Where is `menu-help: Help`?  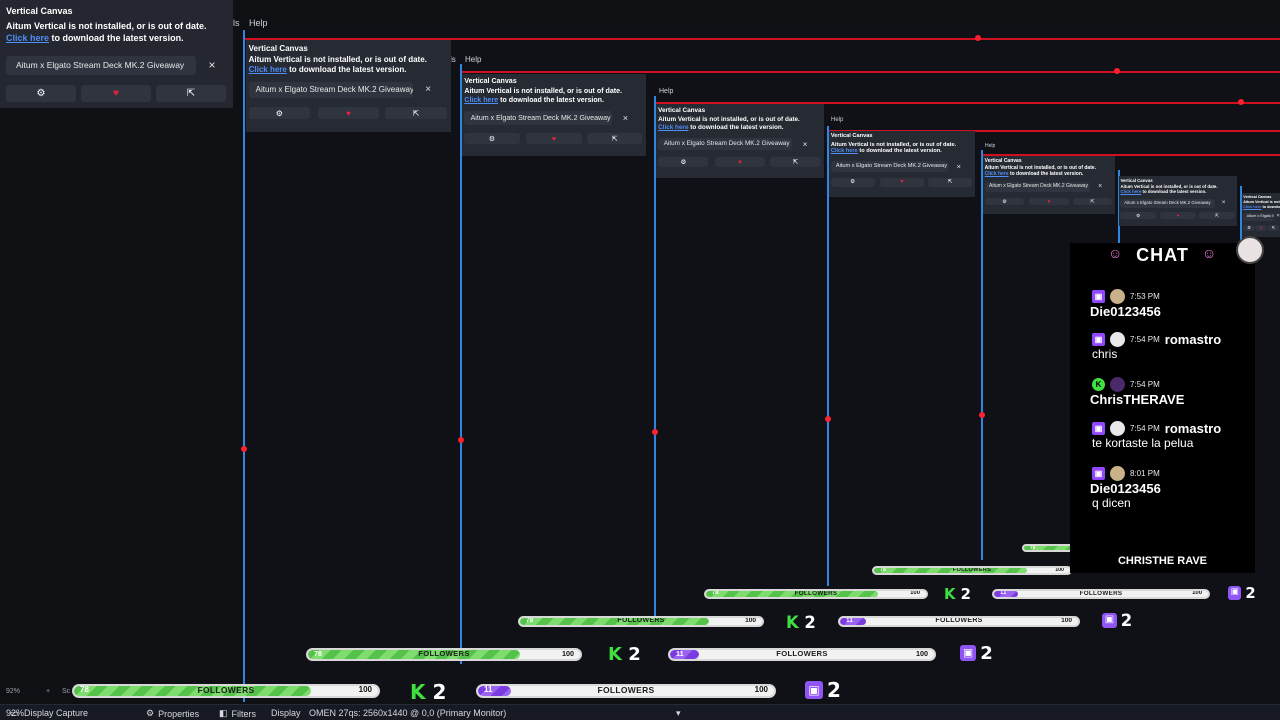
menu-help: Help is located at coordinates (258, 23).